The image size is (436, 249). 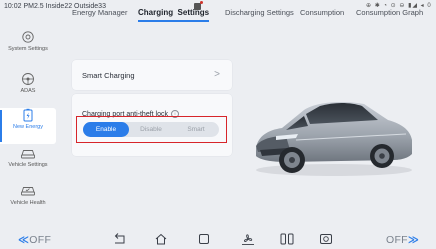 I want to click on sidebar-item-vehicle-health: Vehicle Health, so click(x=28, y=202).